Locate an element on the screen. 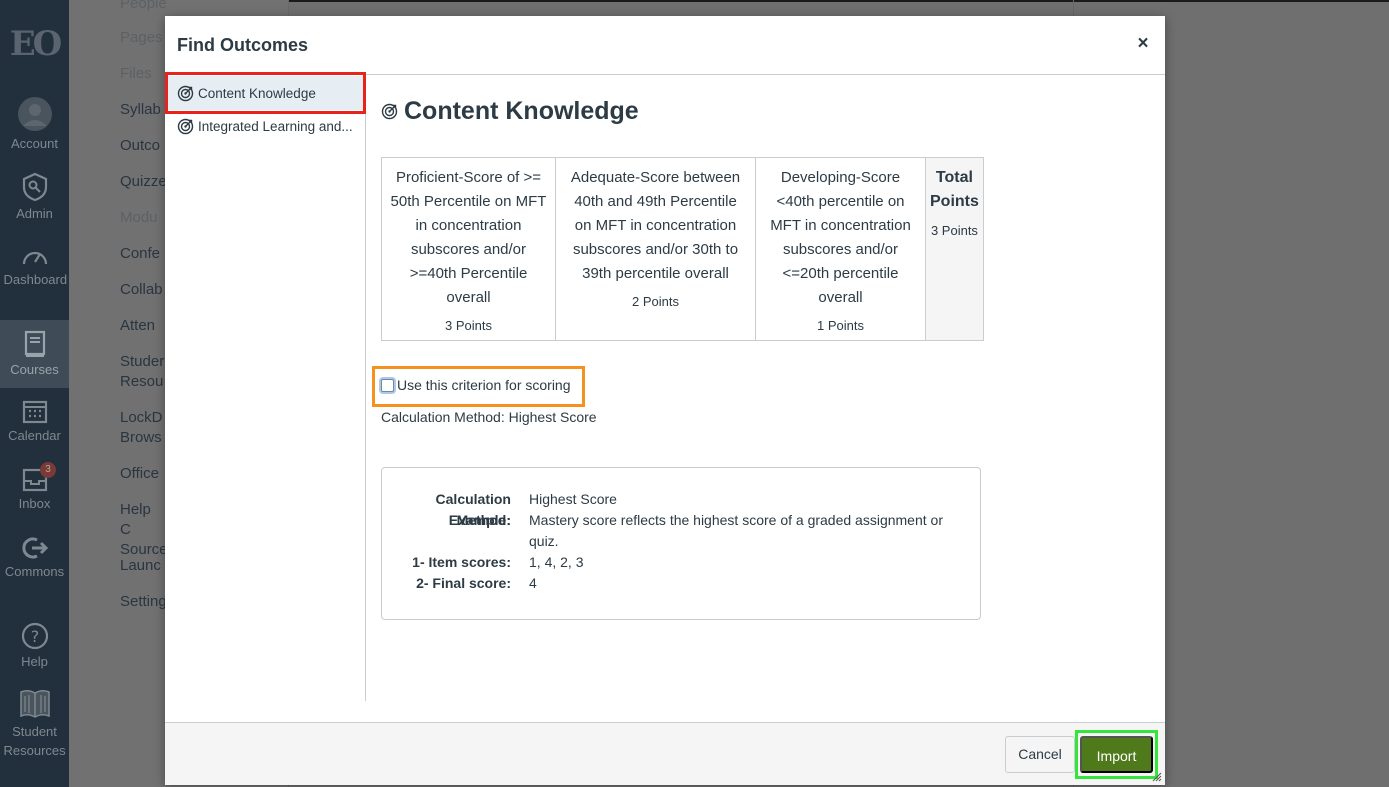 The width and height of the screenshot is (1389, 787). nav-calendar: Calendar is located at coordinates (34, 421).